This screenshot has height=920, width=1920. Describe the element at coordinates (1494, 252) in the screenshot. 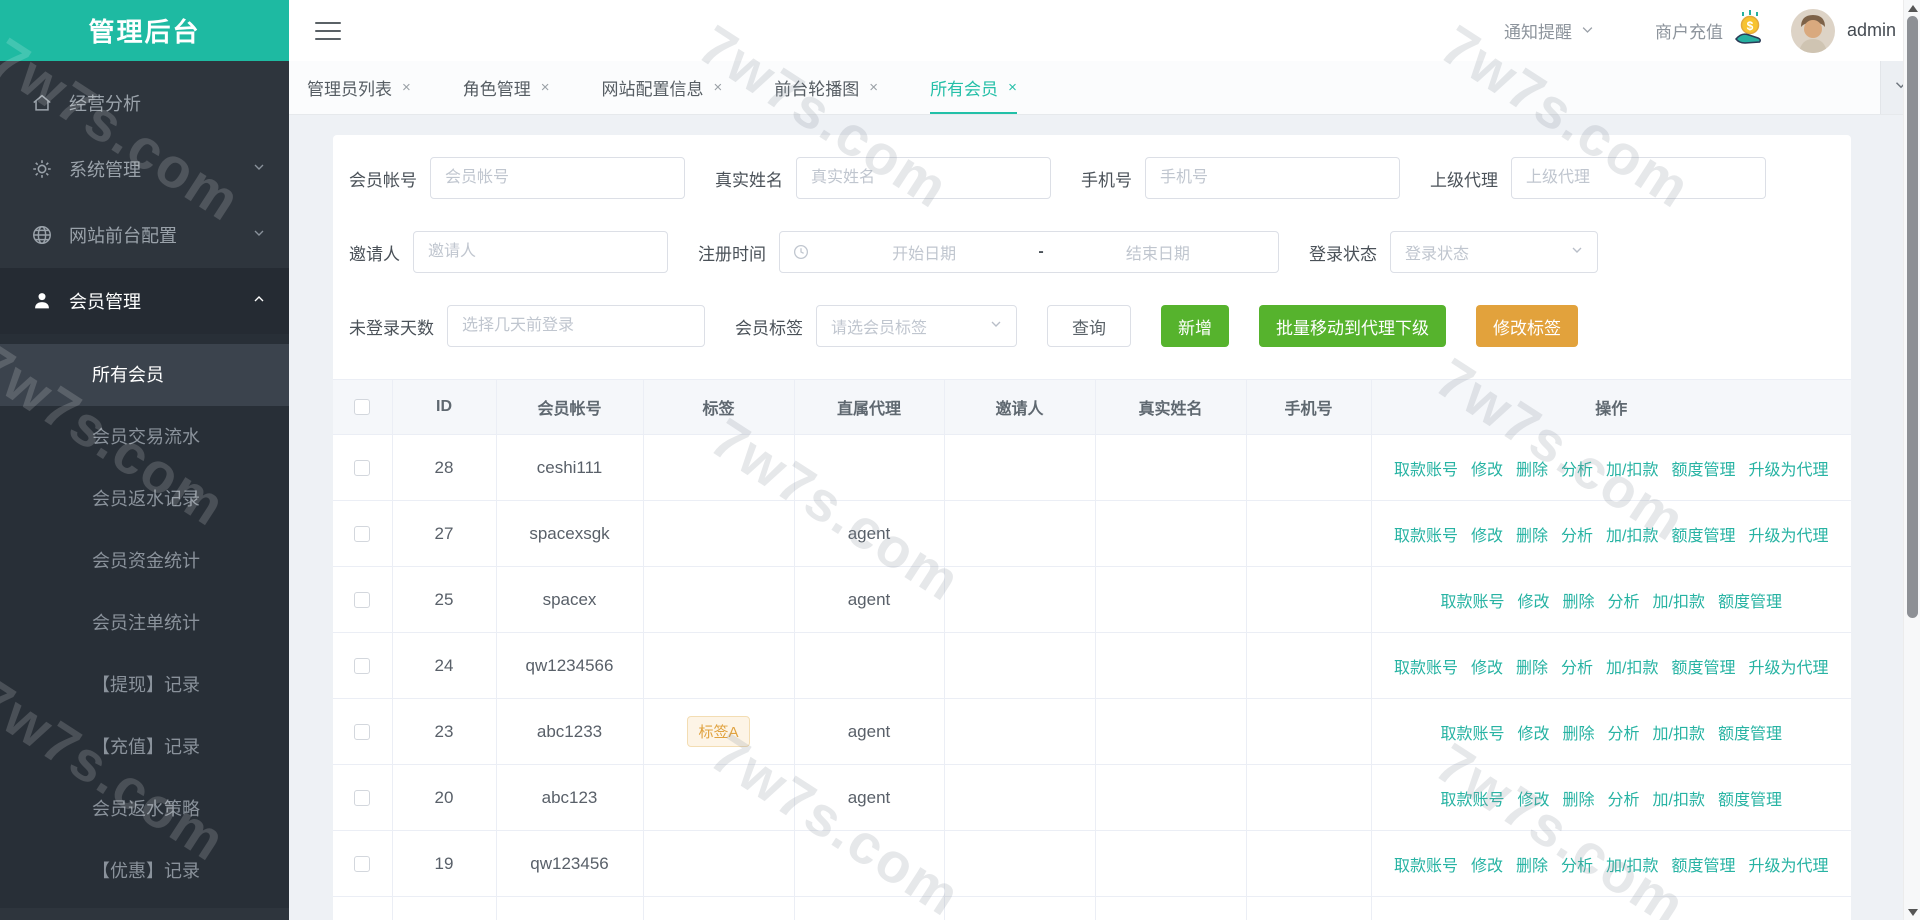

I see `login-status-select: 登录状态` at that location.